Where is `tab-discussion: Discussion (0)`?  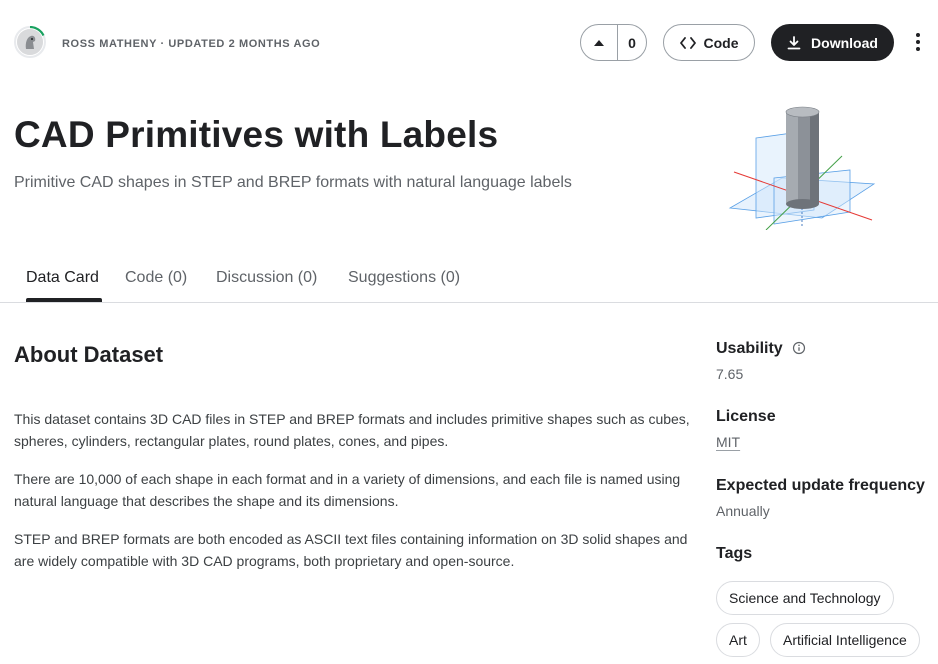
tab-discussion: Discussion (0) is located at coordinates (266, 278).